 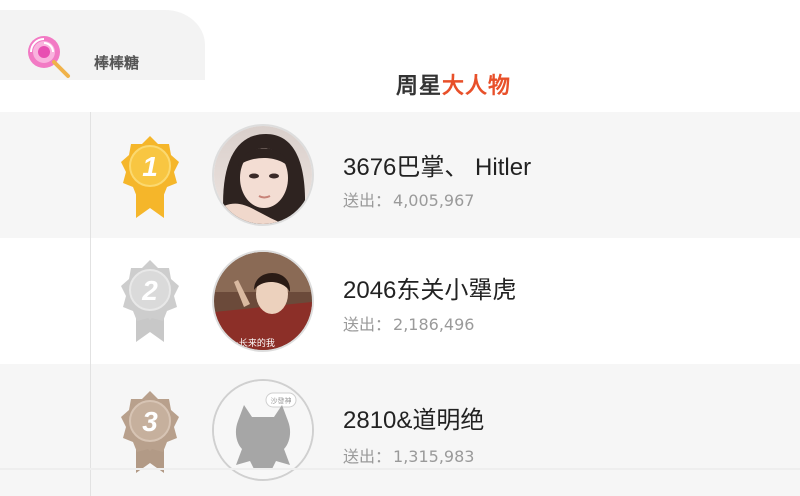 I want to click on user-name: 2046东关小犟虎, so click(x=429, y=287).